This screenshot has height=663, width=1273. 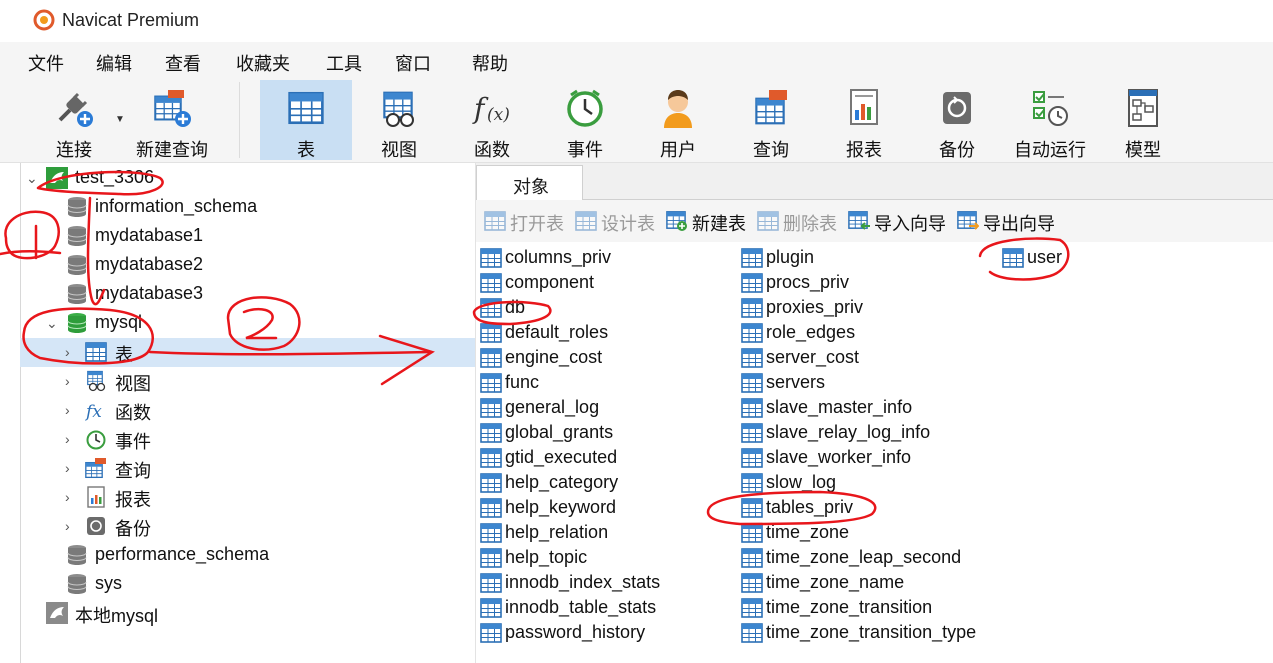 I want to click on model-button: 模型, so click(x=1143, y=120).